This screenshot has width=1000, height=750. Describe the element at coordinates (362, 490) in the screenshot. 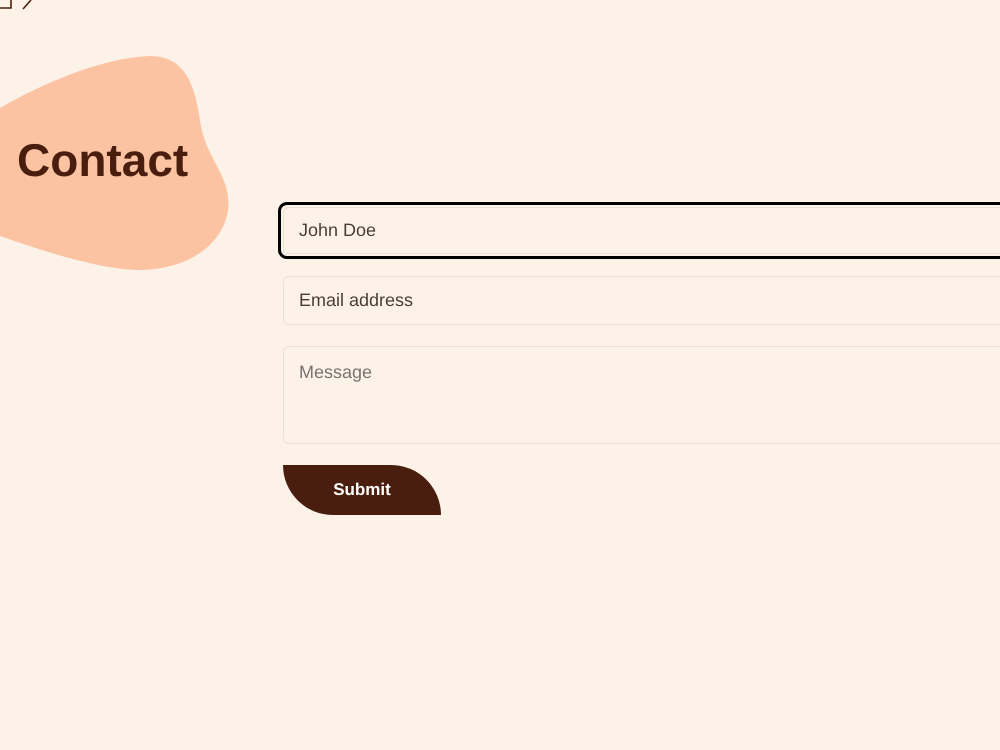

I see `submit-button: Submit` at that location.